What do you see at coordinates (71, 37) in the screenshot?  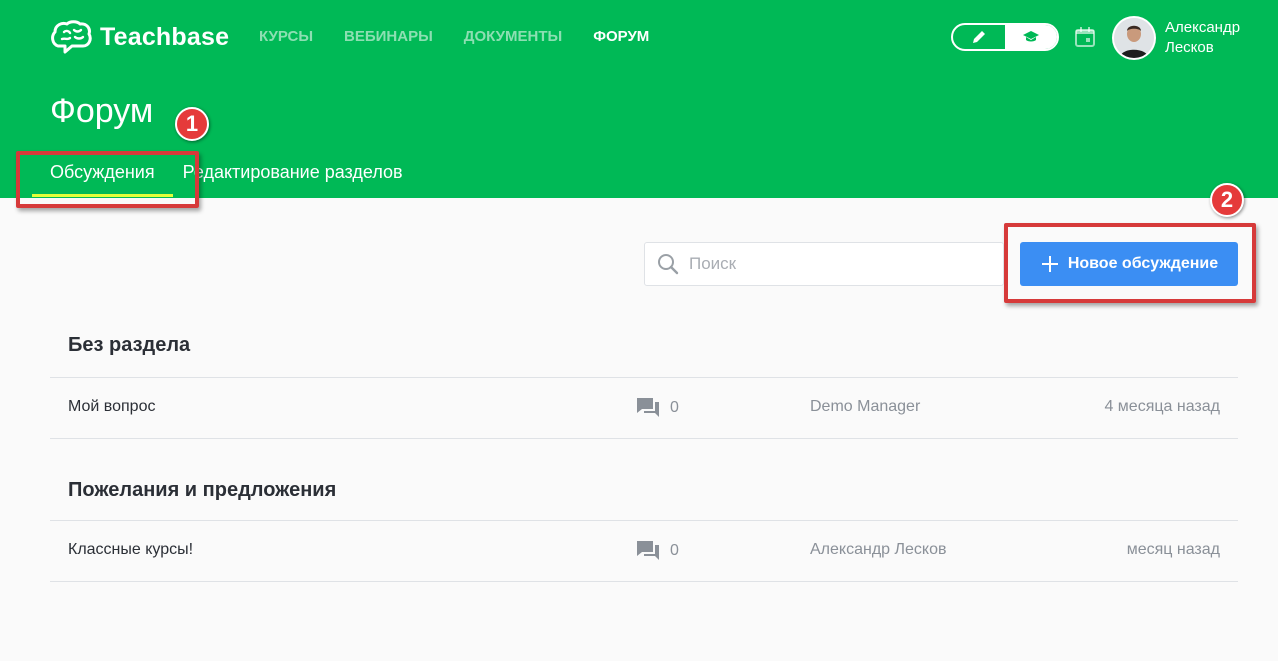 I see `brain-logo-icon` at bounding box center [71, 37].